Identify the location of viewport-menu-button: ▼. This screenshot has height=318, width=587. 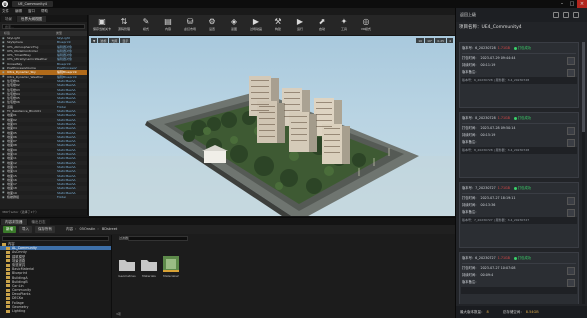
(94, 40).